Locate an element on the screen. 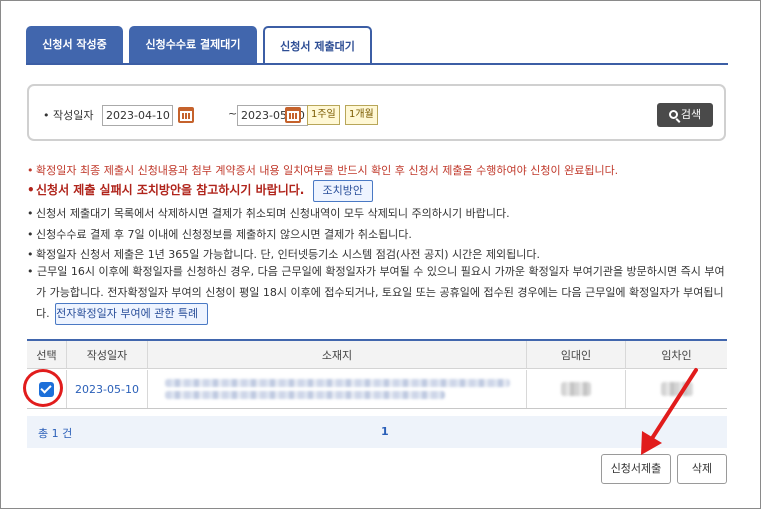  notice-item: •신청서 제출 실패시 조치방안을 참고하시기 바랍니다. 조치방안 is located at coordinates (200, 190).